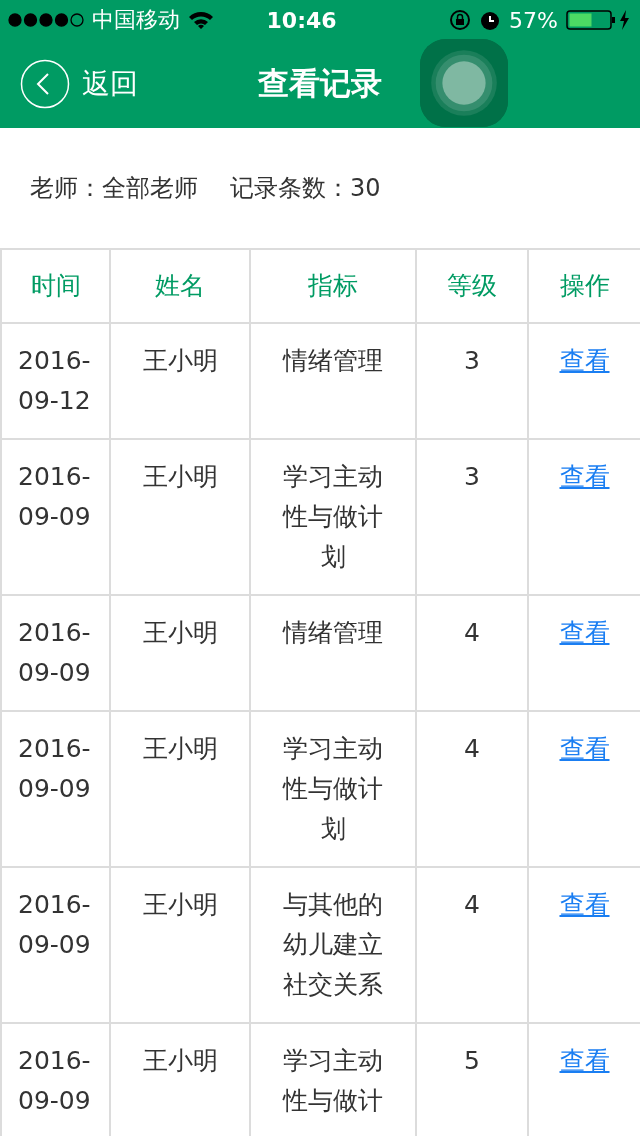 The height and width of the screenshot is (1136, 640). I want to click on page-title: 查看记录, so click(320, 83).